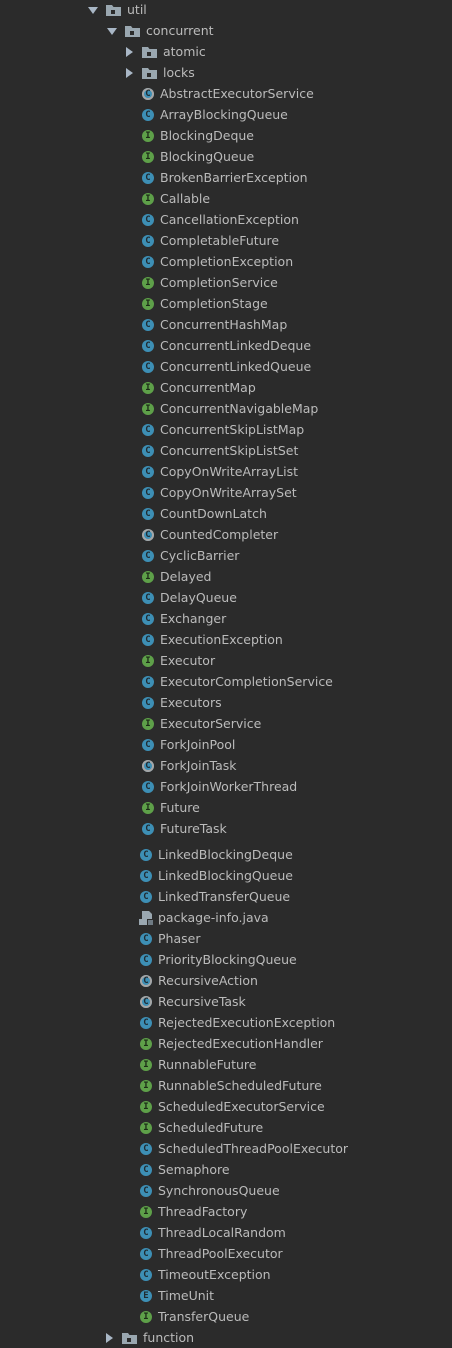  Describe the element at coordinates (226, 1295) in the screenshot. I see `tree-file-item: E TimeUnit` at that location.